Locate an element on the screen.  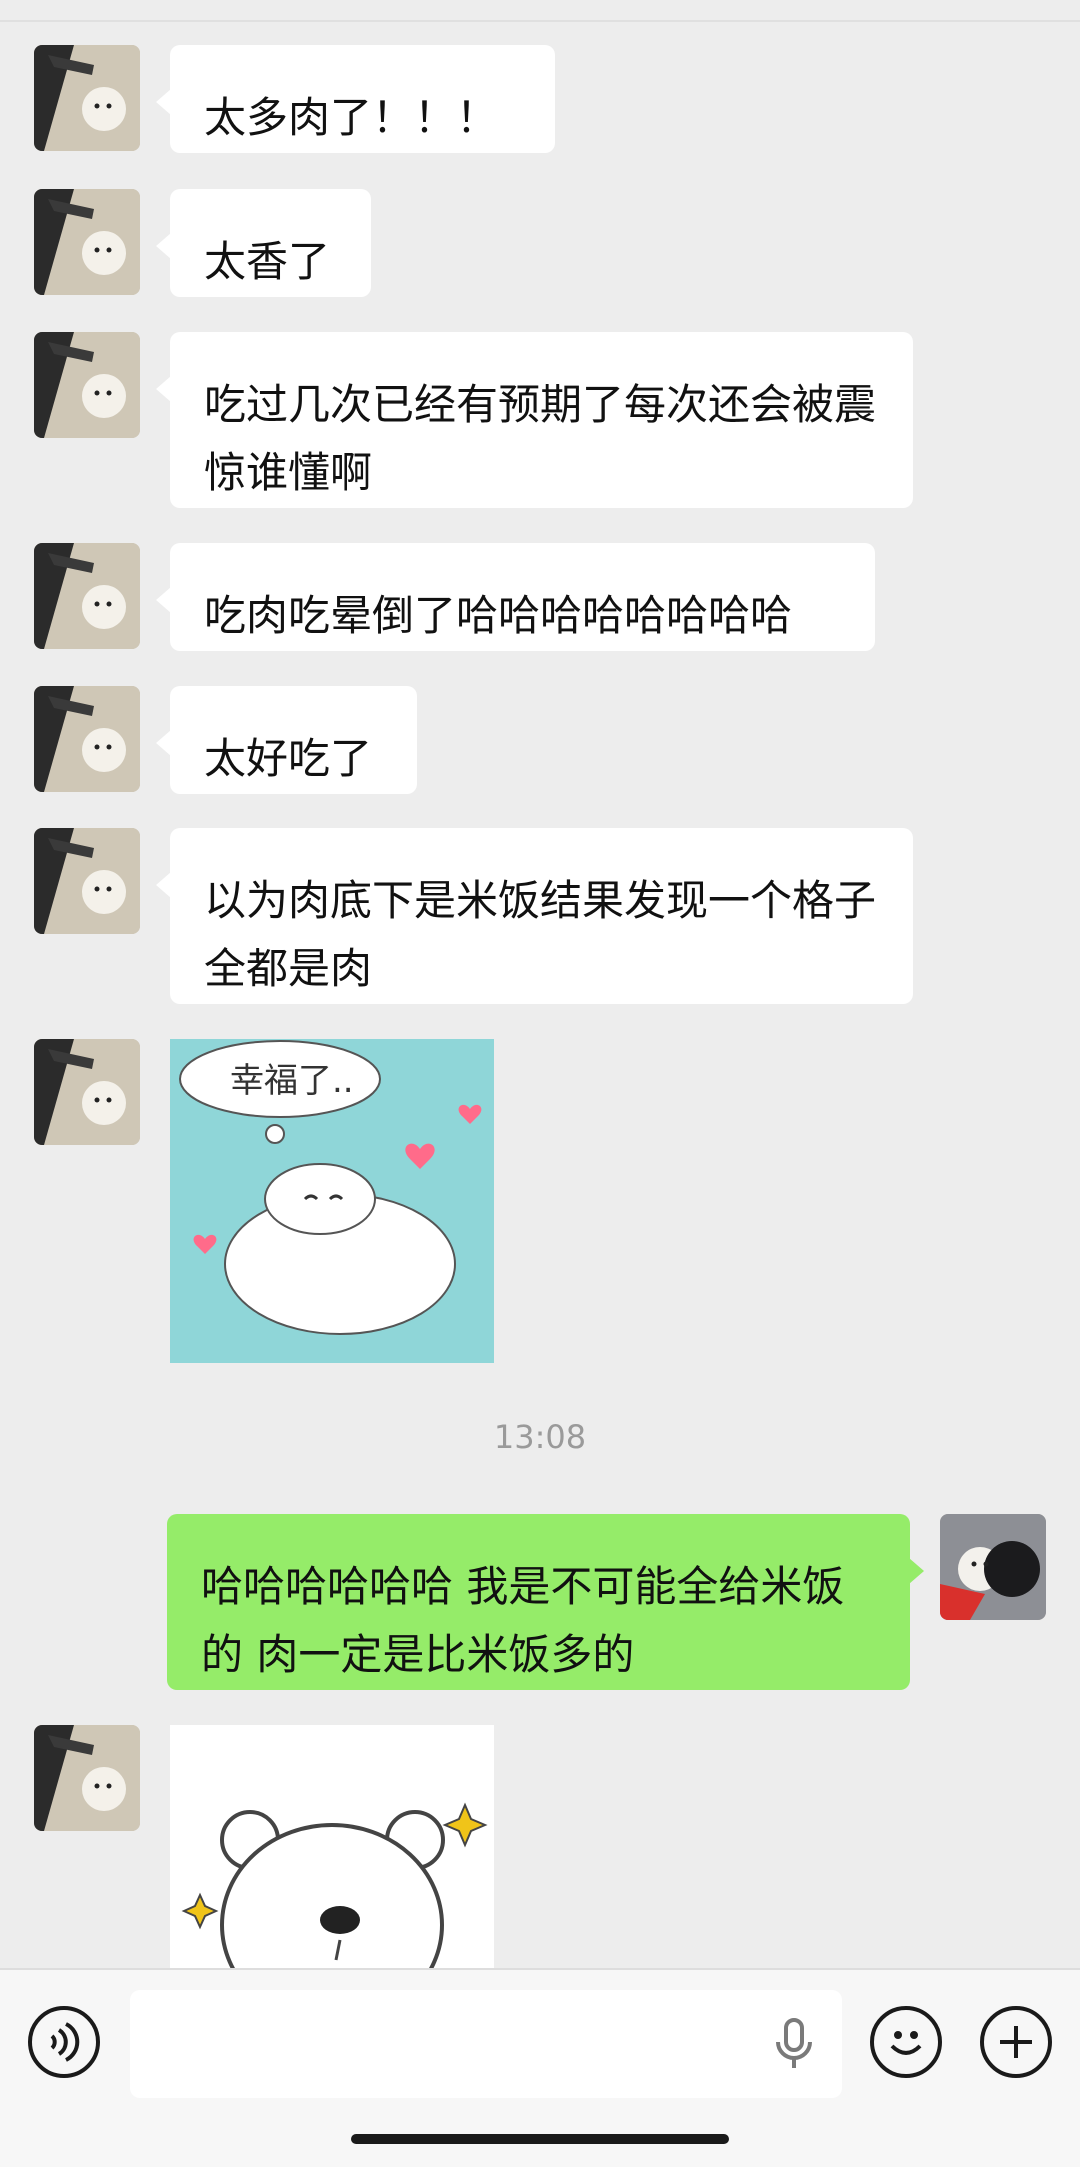
top-divider is located at coordinates (540, 21).